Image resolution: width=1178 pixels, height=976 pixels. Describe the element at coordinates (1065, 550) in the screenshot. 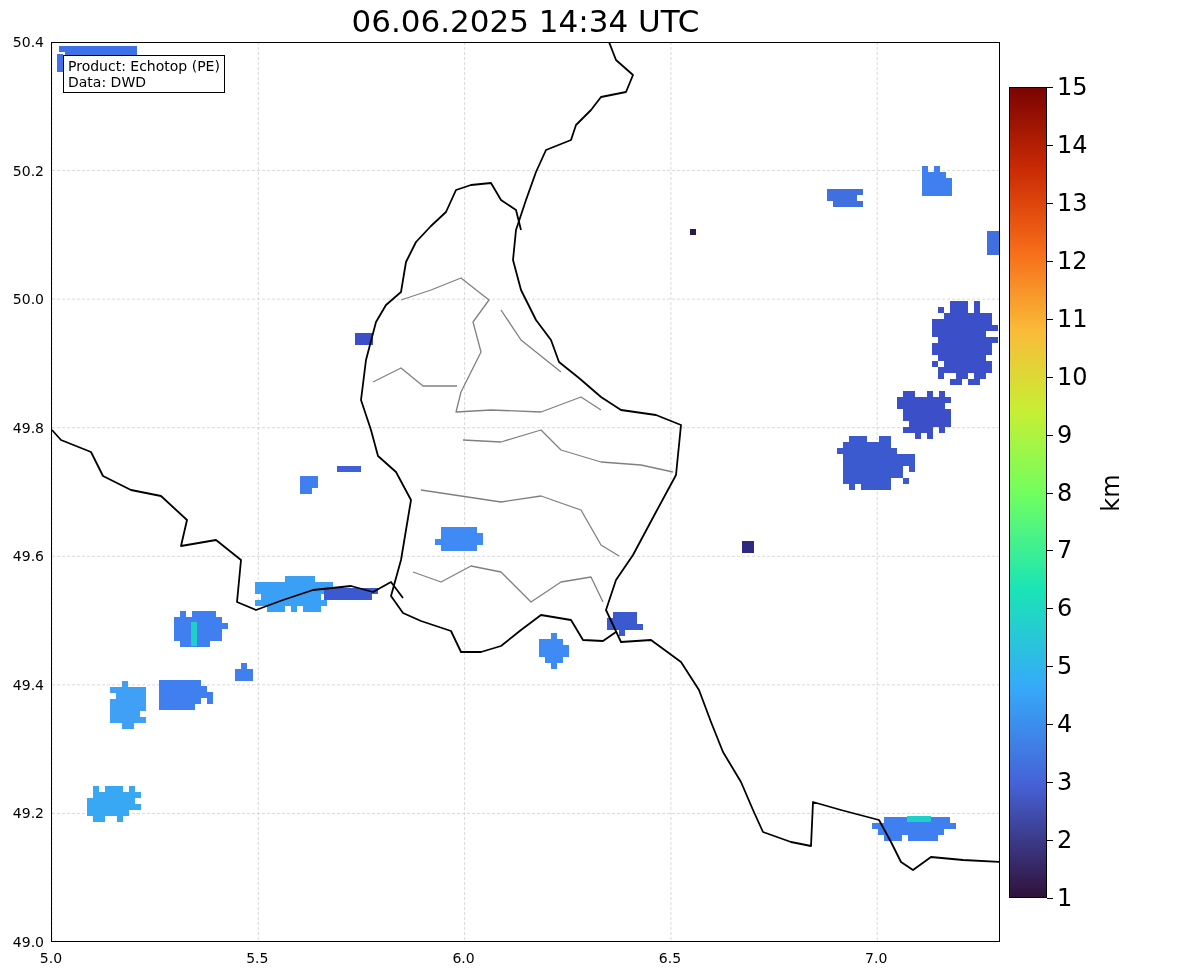

I see `scale-label: 7` at that location.